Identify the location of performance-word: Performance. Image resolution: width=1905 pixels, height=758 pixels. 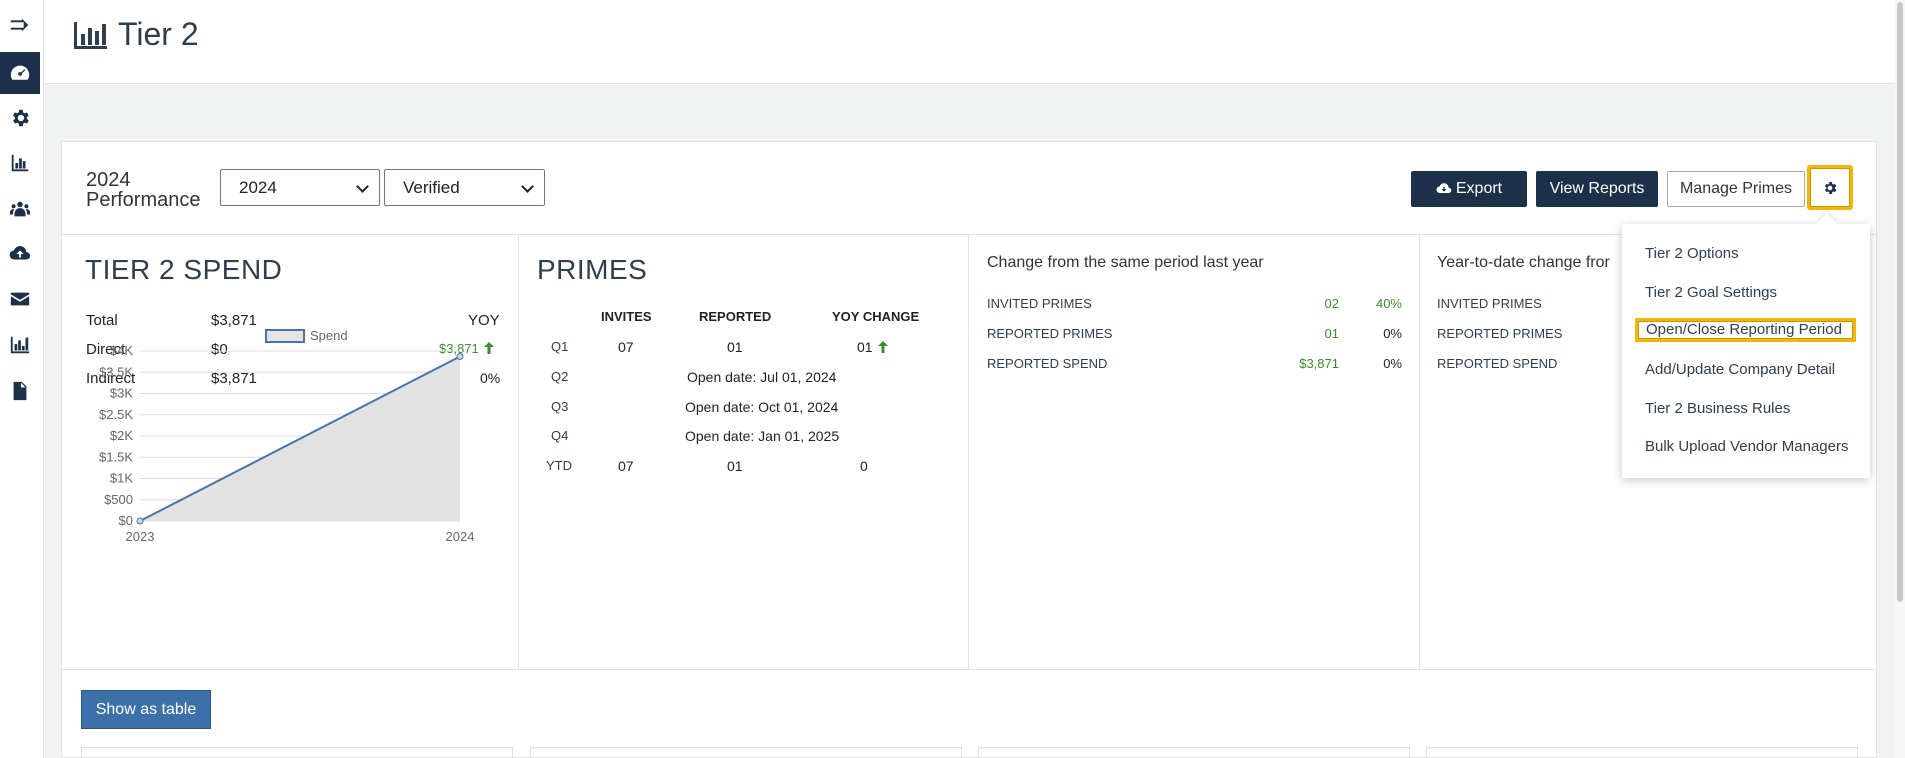
(143, 200).